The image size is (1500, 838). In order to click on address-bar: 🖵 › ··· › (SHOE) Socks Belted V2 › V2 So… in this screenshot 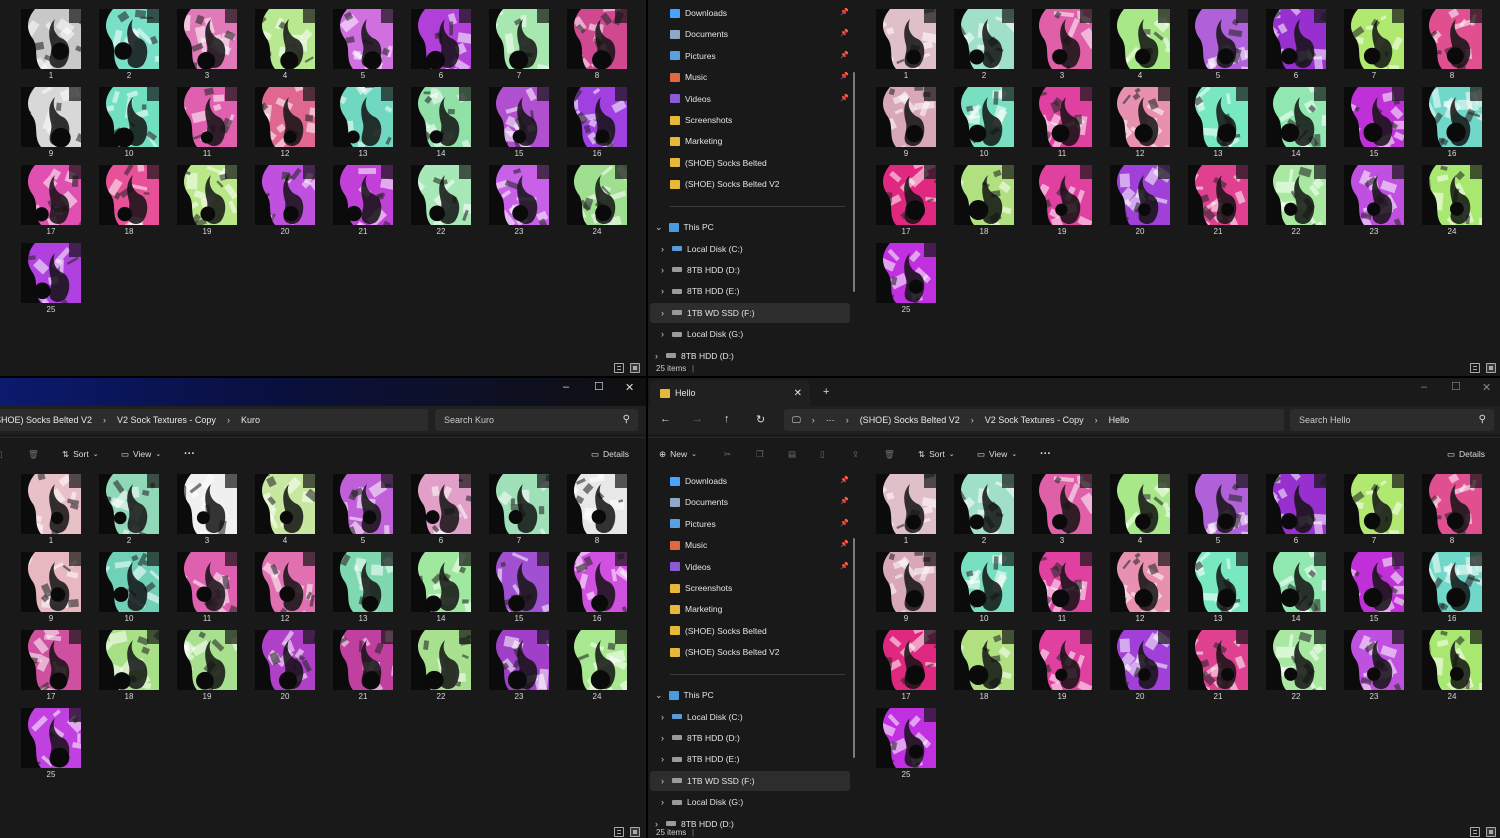, I will do `click(1034, 420)`.